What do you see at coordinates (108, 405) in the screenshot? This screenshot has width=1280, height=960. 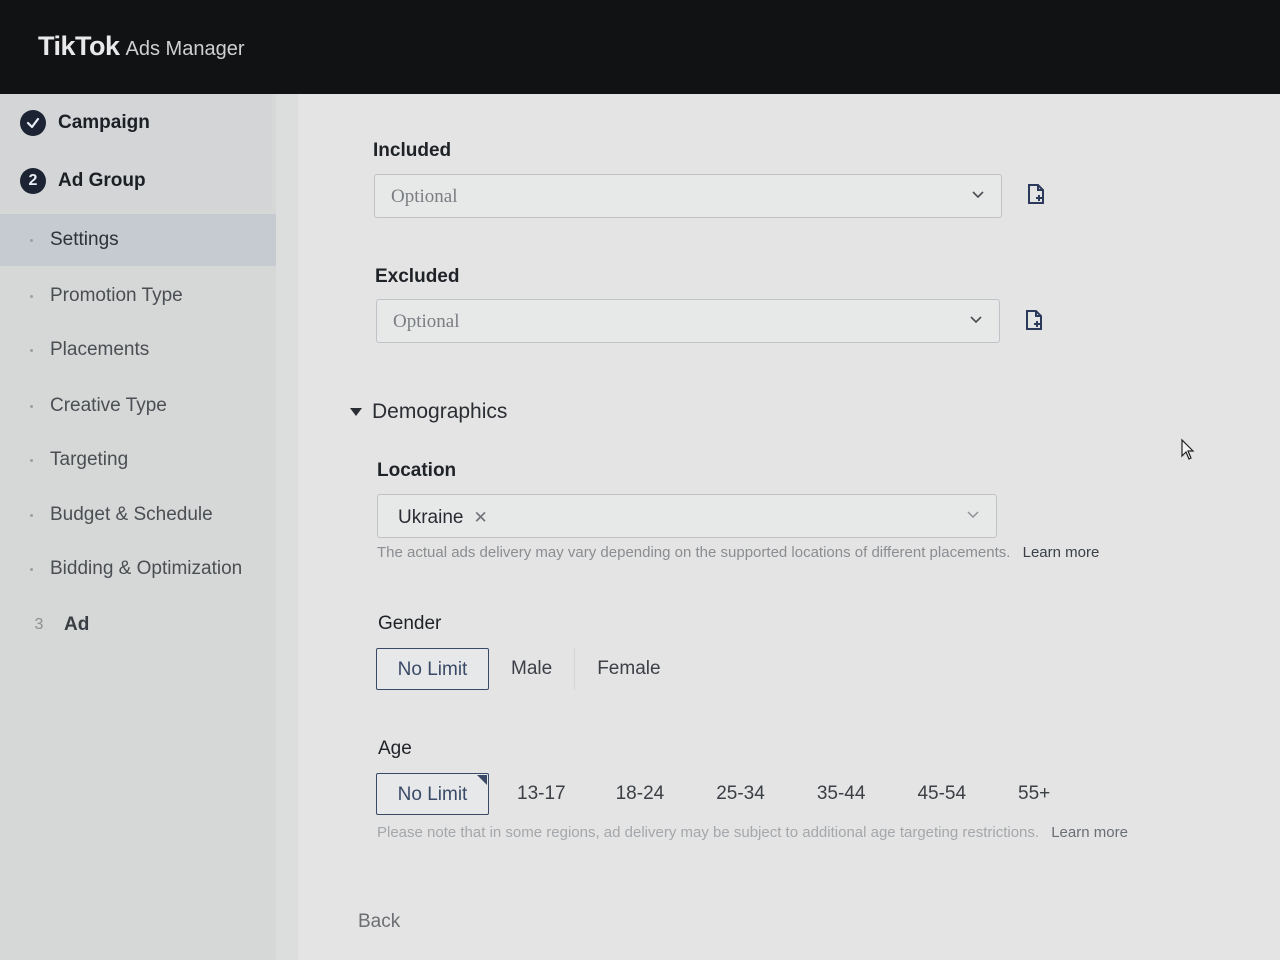 I see `sidebar-item-label: Creative Type` at bounding box center [108, 405].